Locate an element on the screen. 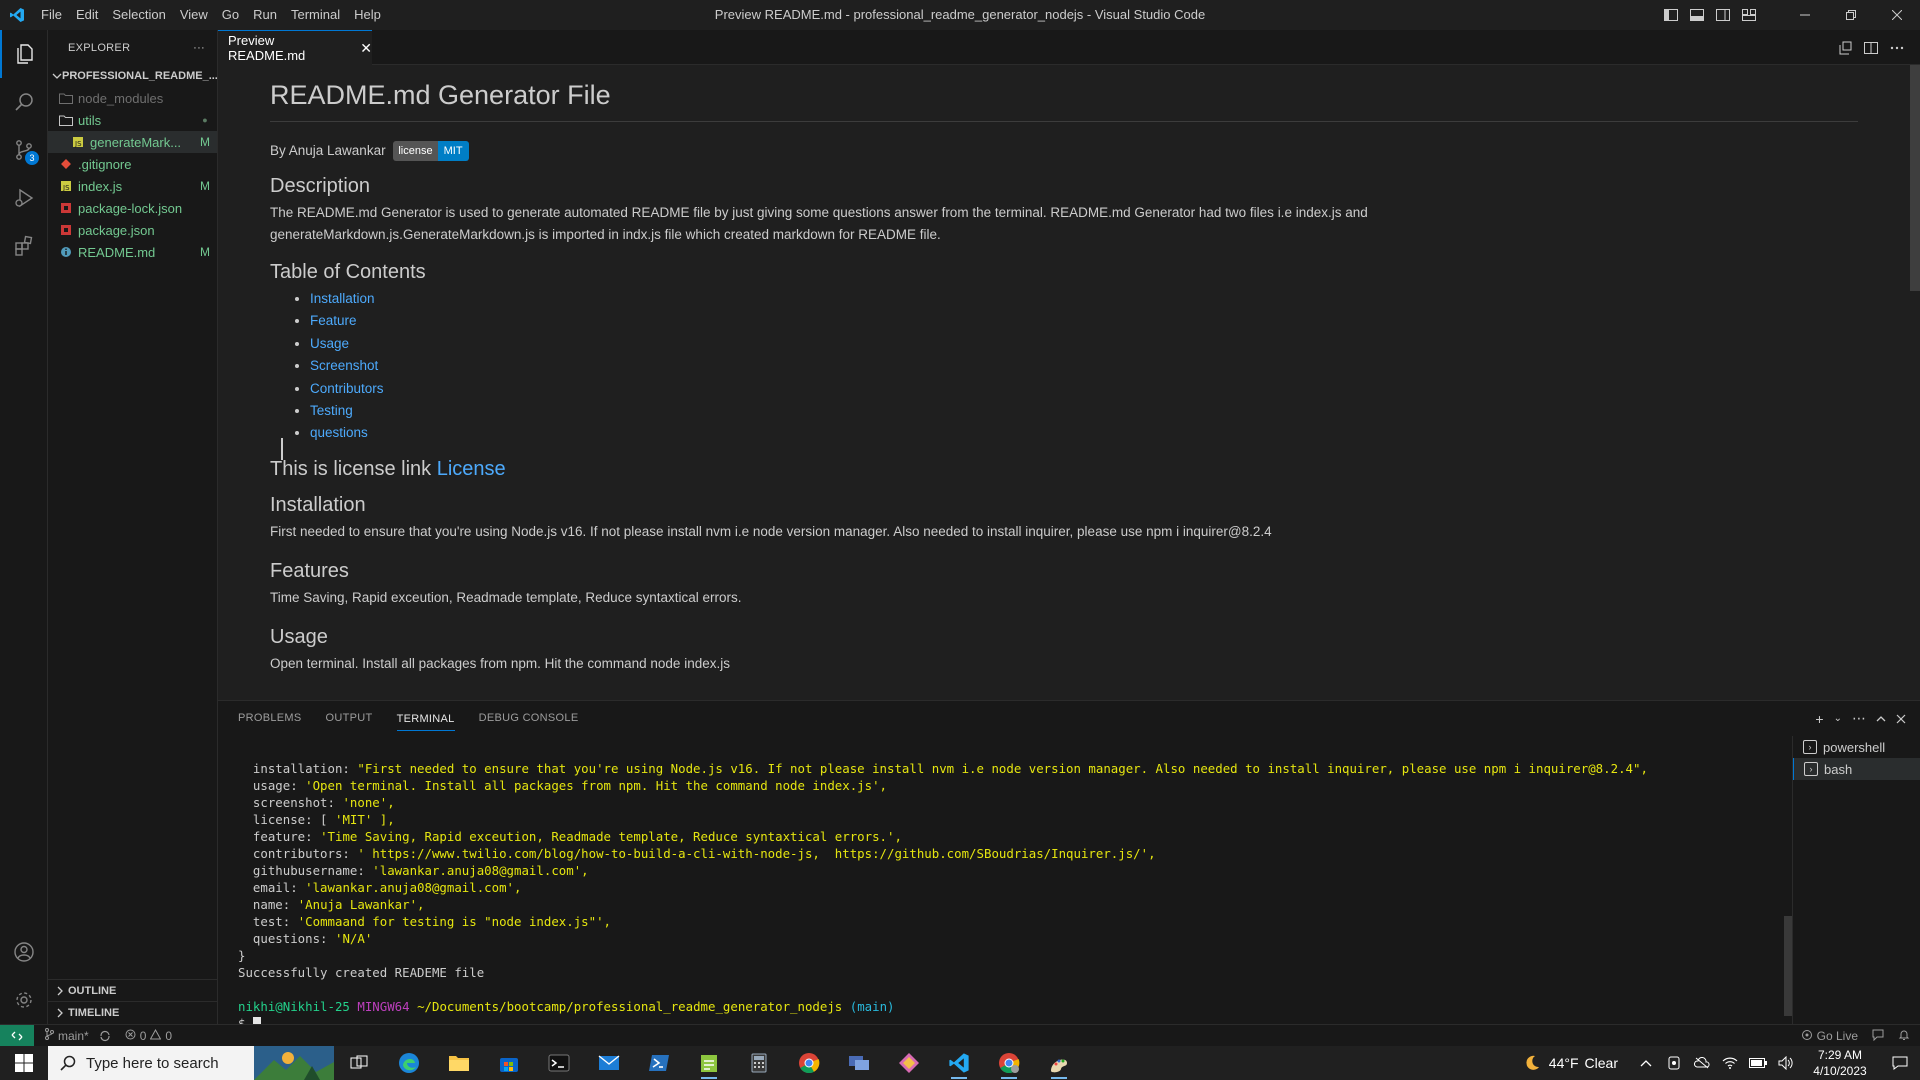 Image resolution: width=1920 pixels, height=1080 pixels. notepad-plus-icon is located at coordinates (709, 1063).